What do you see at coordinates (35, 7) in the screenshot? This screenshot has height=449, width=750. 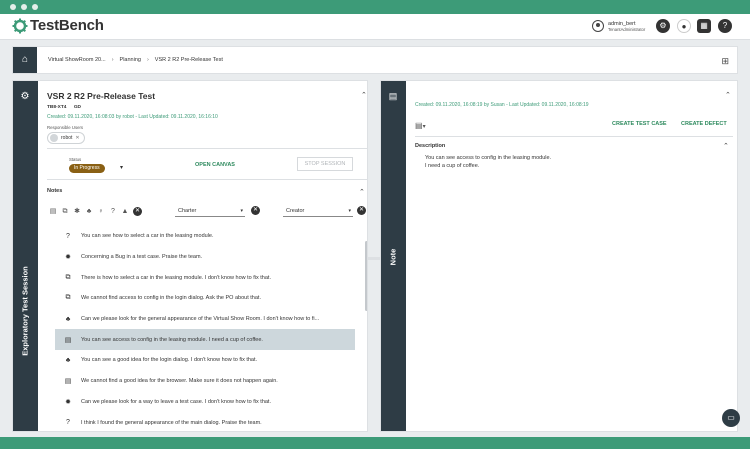 I see `window-maximize-dot` at bounding box center [35, 7].